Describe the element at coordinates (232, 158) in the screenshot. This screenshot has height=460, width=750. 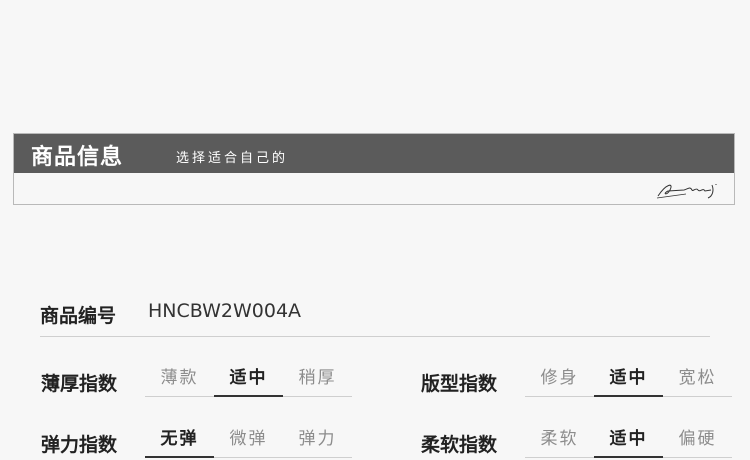
I see `banner-subtitle: 选择适合自己的` at that location.